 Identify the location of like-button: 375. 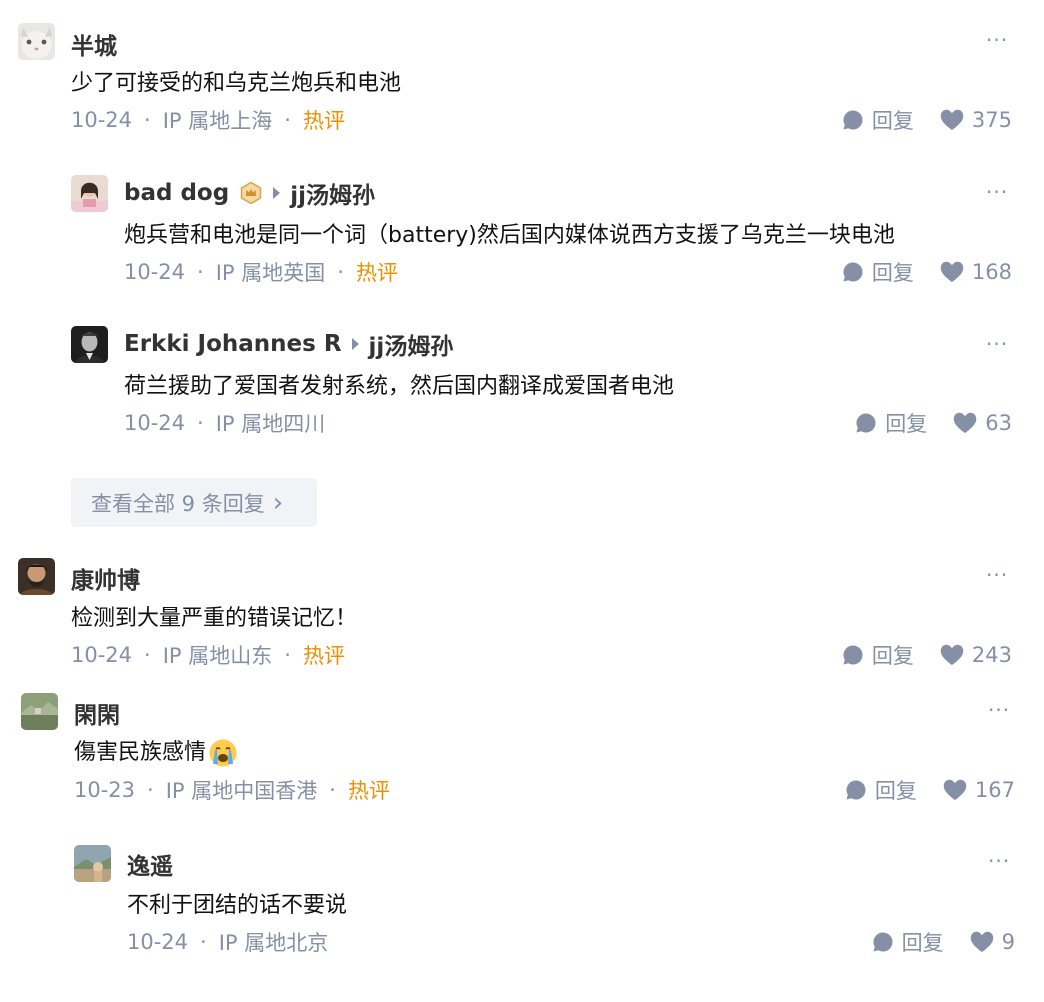
(976, 120).